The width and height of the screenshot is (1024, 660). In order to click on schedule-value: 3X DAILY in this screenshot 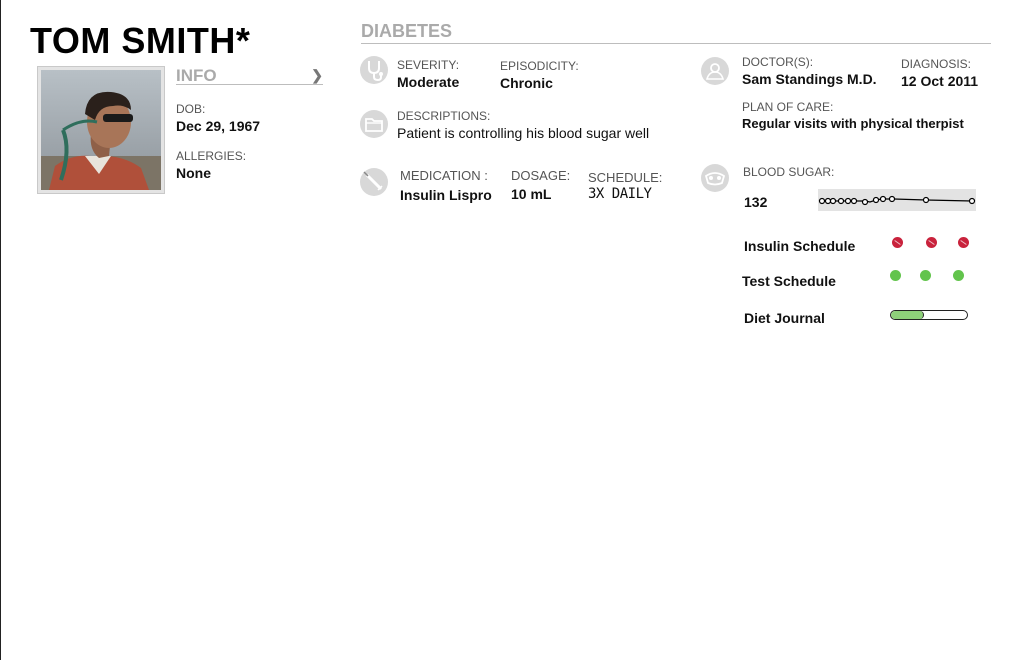, I will do `click(620, 194)`.